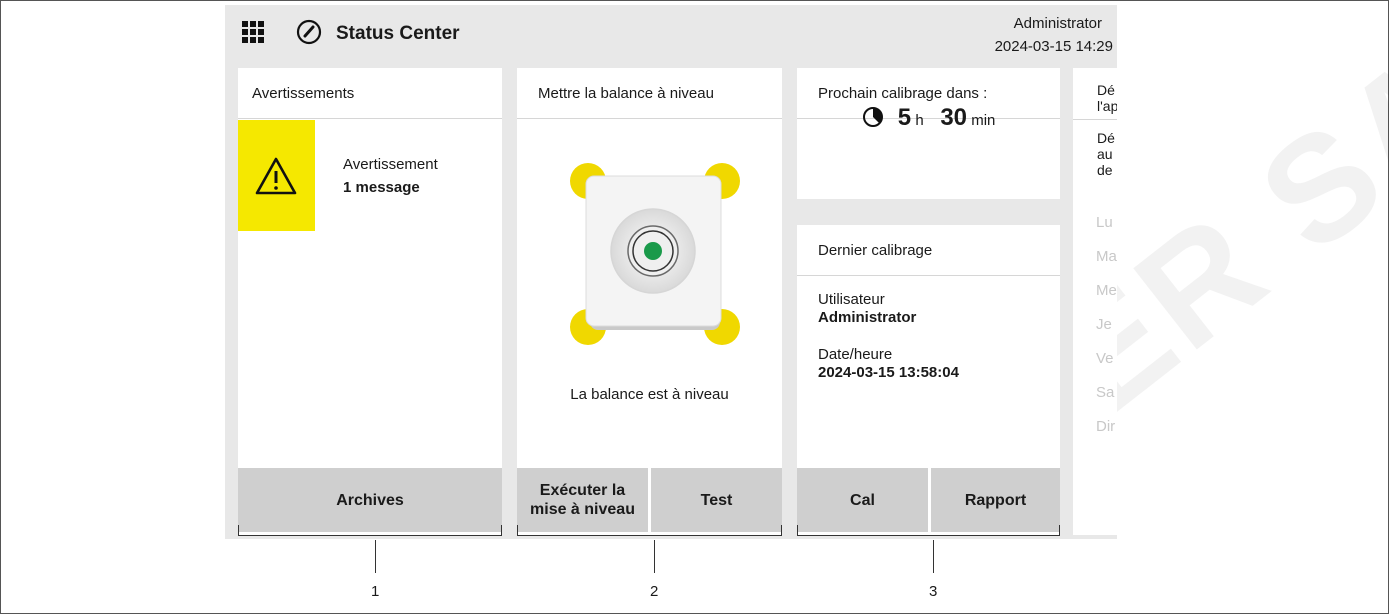 This screenshot has height=614, width=1389. What do you see at coordinates (1105, 392) in the screenshot?
I see `day-saturday: Sa` at bounding box center [1105, 392].